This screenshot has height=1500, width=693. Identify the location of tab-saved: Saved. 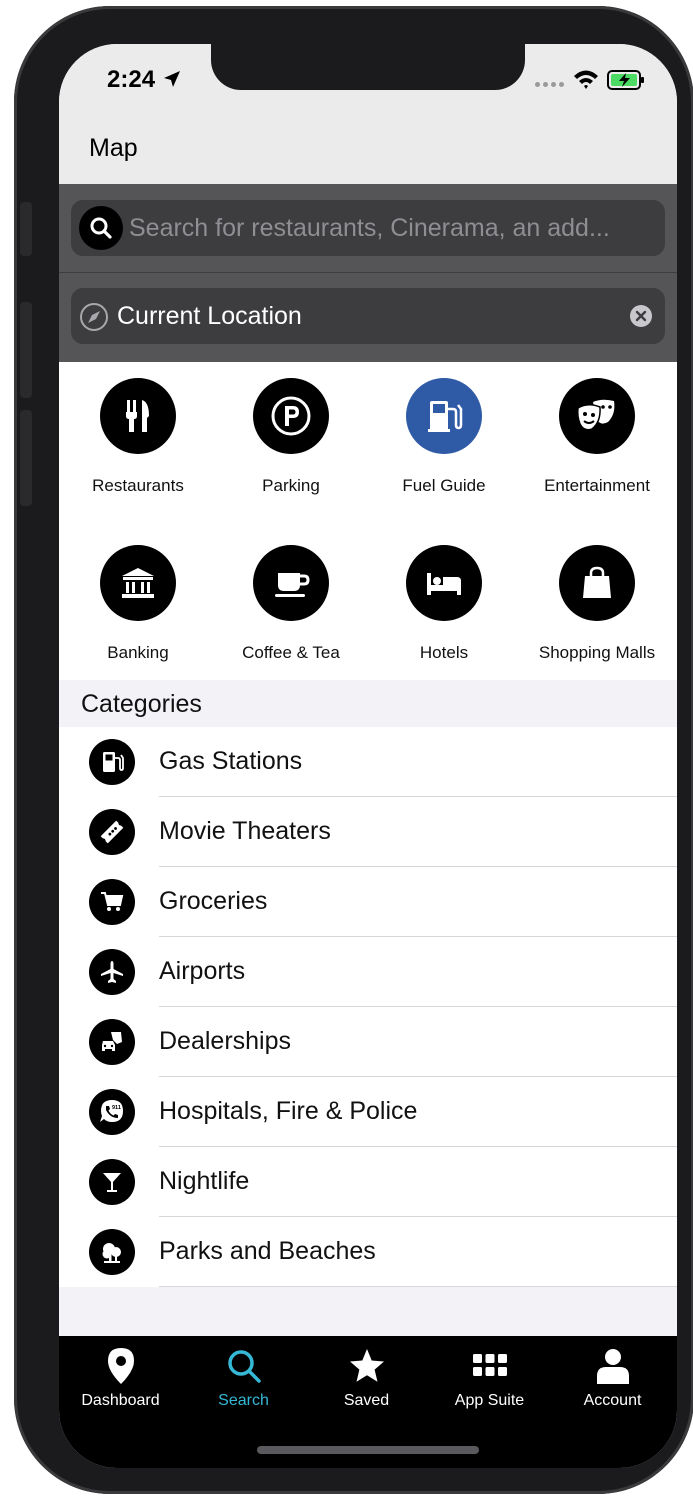
(366, 1378).